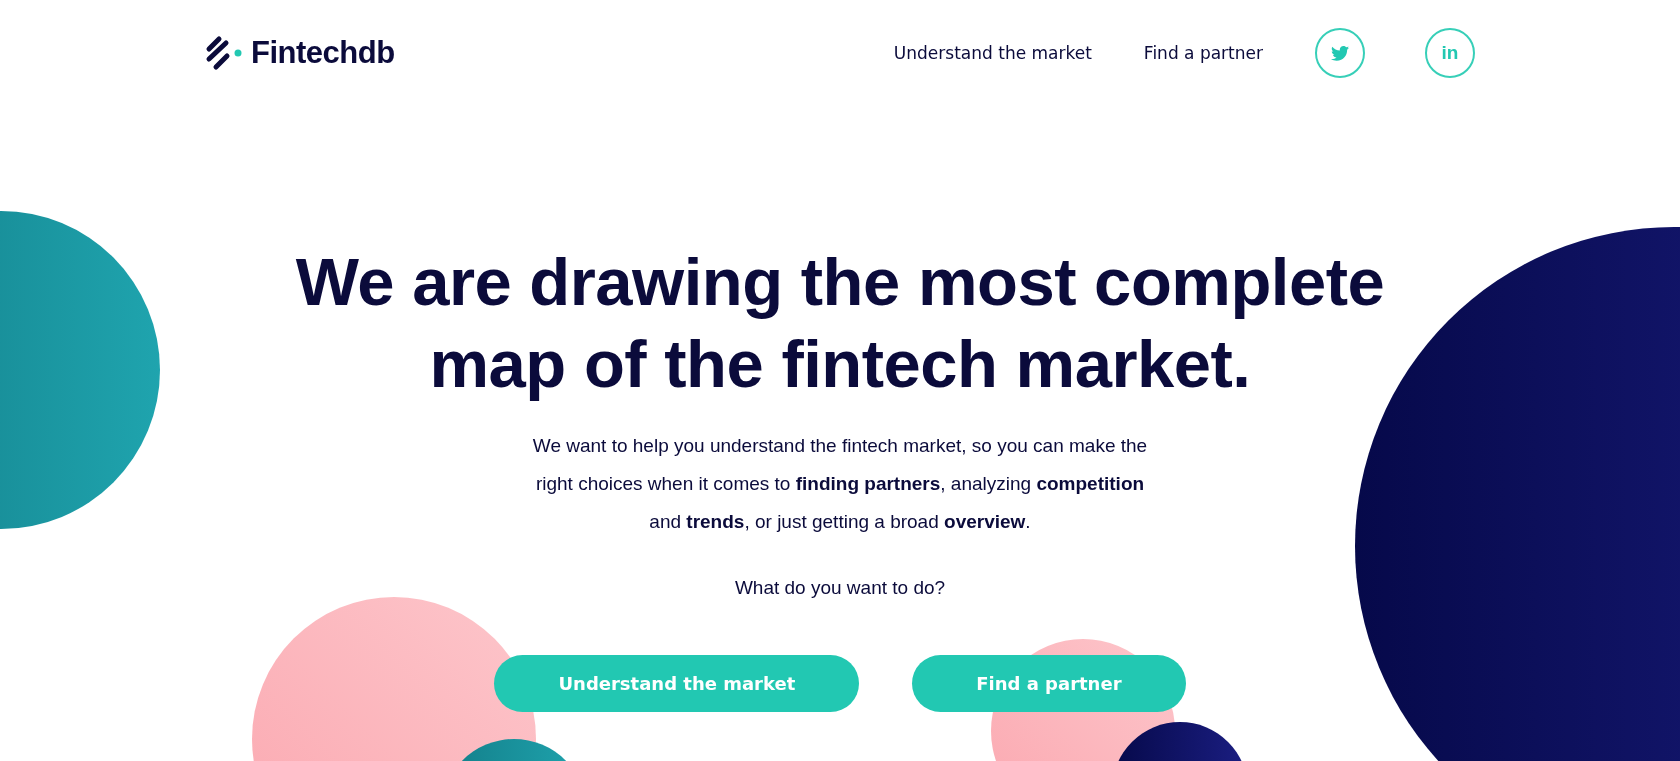 Image resolution: width=1680 pixels, height=761 pixels. Describe the element at coordinates (840, 484) in the screenshot. I see `intro-paragraph: We want to help you understand the fintech market, so you can make the right choices when it comes to finding partners, analyzing competition and trends, or just getting a broad overview.` at that location.